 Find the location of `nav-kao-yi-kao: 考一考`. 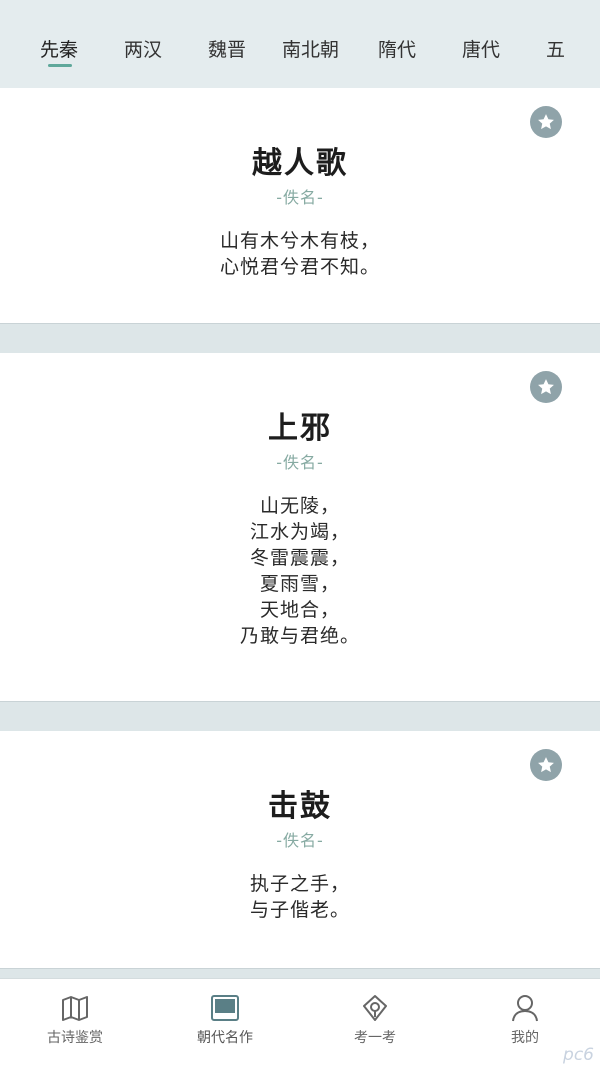

nav-kao-yi-kao: 考一考 is located at coordinates (375, 1024).